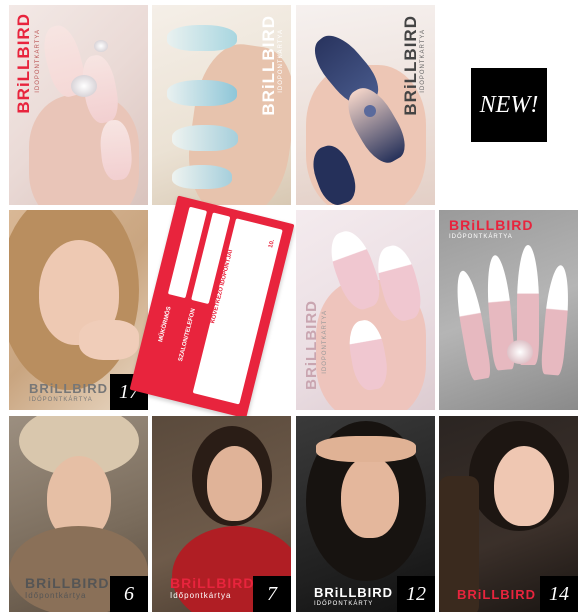  What do you see at coordinates (416, 594) in the screenshot?
I see `design-number-badge: 12` at bounding box center [416, 594].